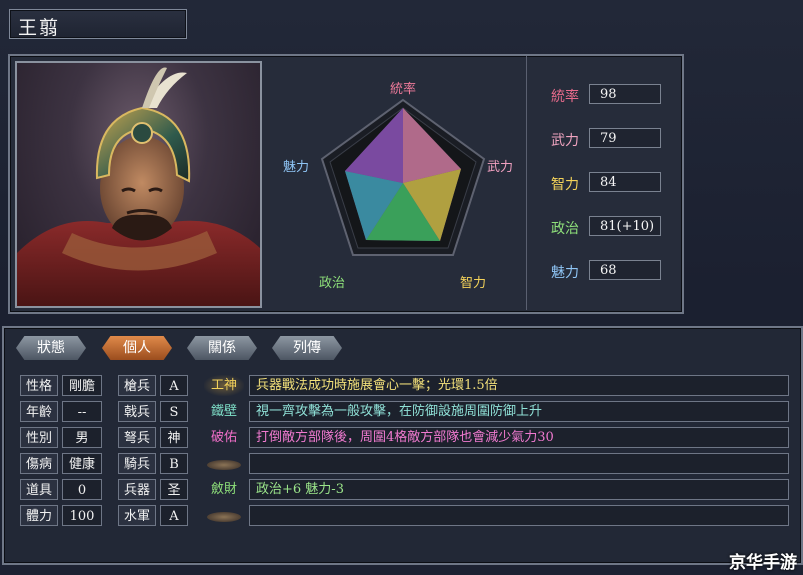 The image size is (803, 575). What do you see at coordinates (39, 437) in the screenshot?
I see `attr-key: 性別` at bounding box center [39, 437].